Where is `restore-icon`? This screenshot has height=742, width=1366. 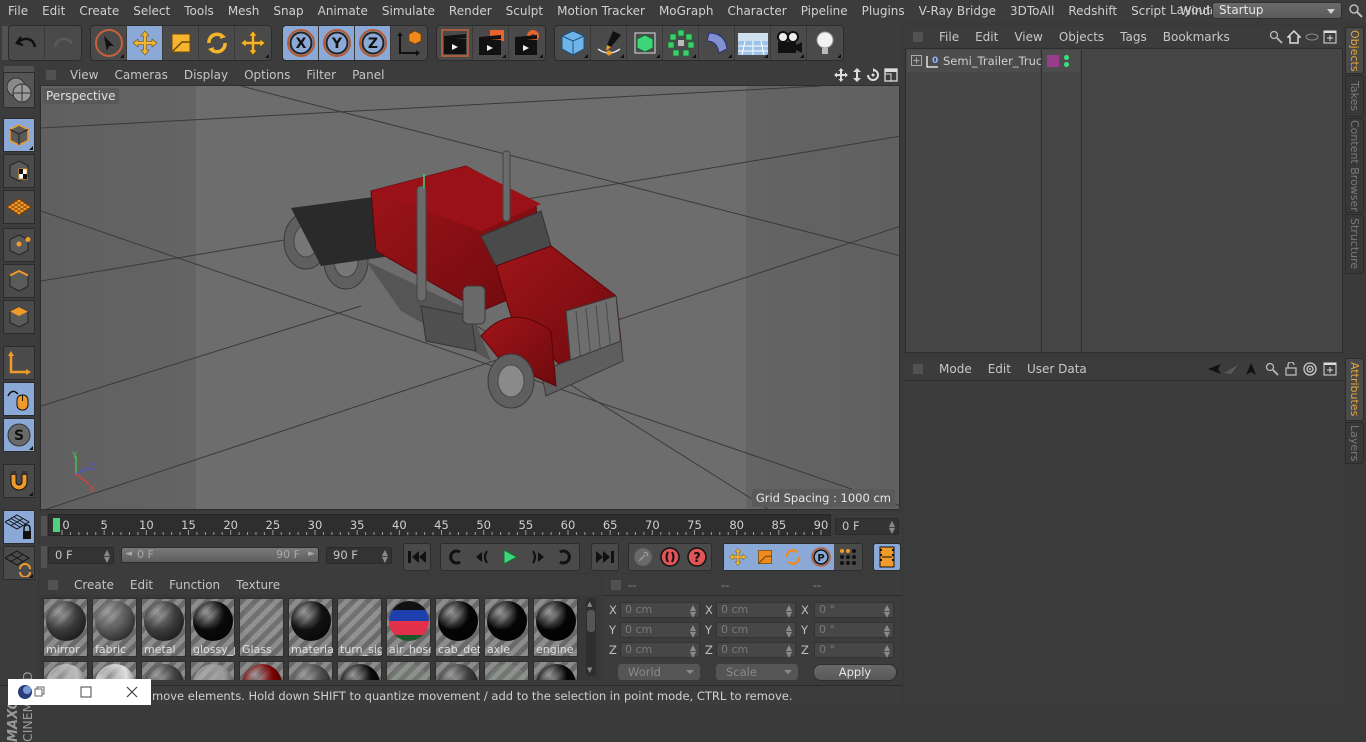
restore-icon is located at coordinates (40, 692).